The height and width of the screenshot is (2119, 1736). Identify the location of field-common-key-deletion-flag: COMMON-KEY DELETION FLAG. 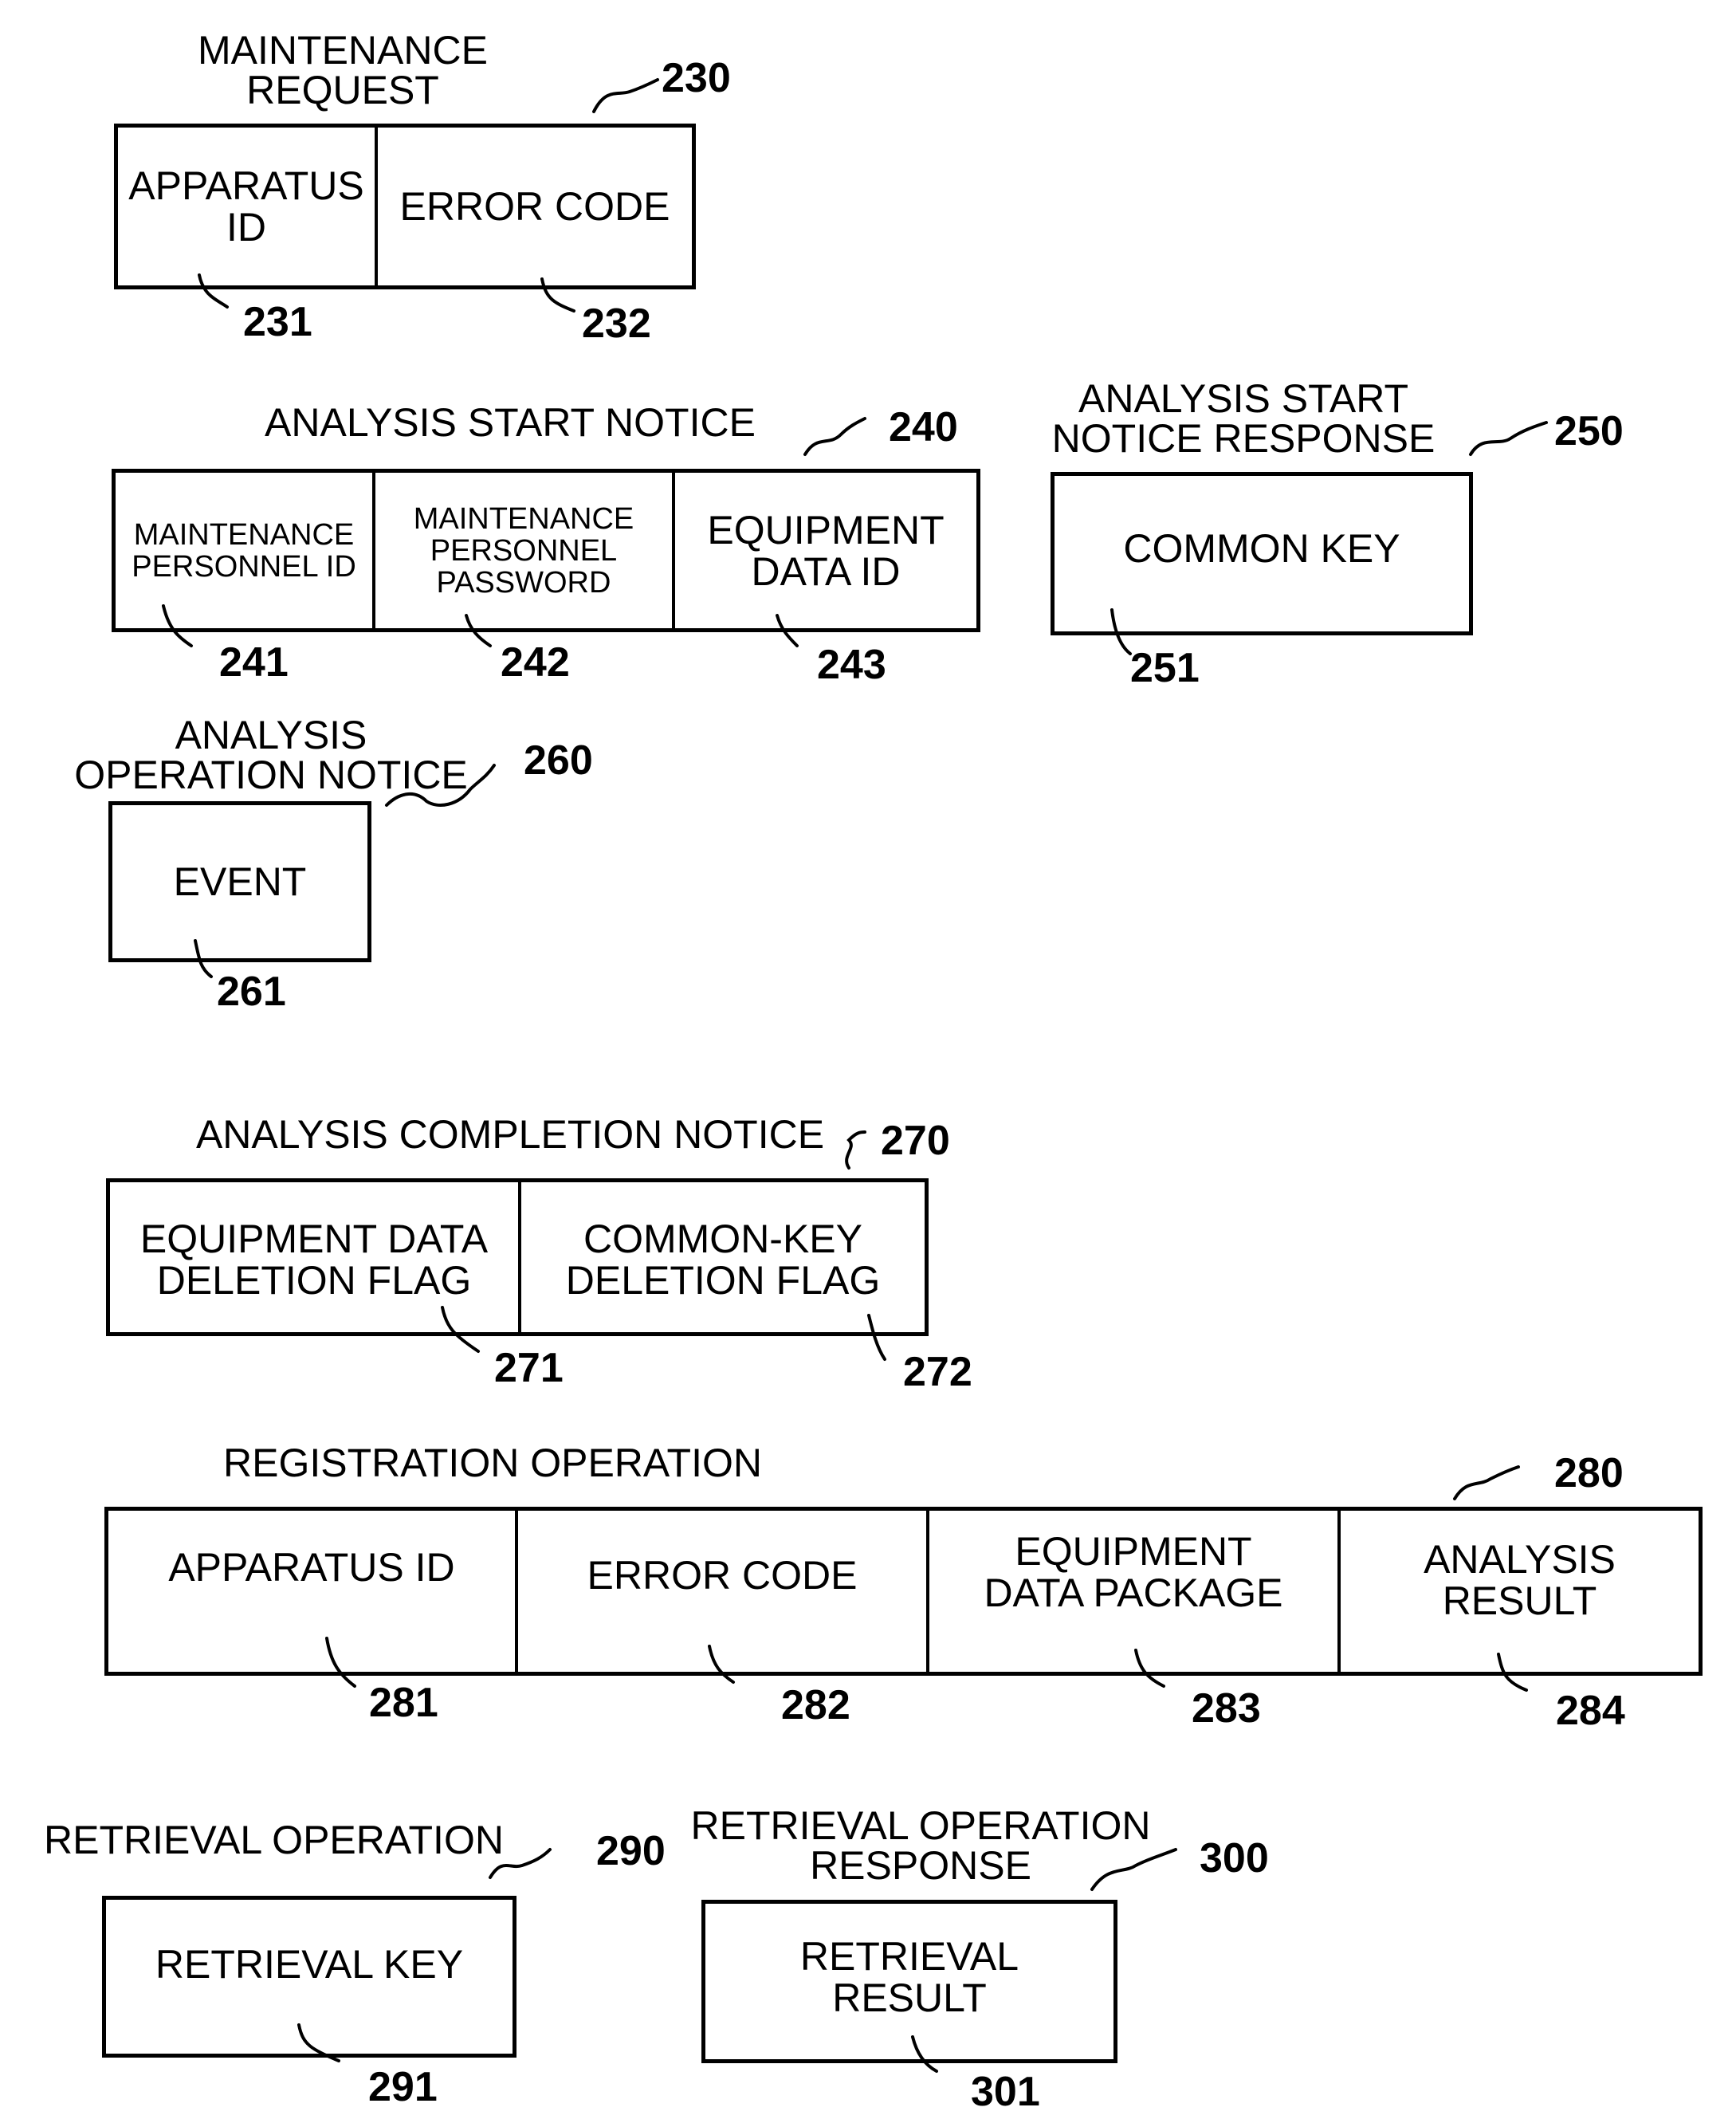
(721, 1257).